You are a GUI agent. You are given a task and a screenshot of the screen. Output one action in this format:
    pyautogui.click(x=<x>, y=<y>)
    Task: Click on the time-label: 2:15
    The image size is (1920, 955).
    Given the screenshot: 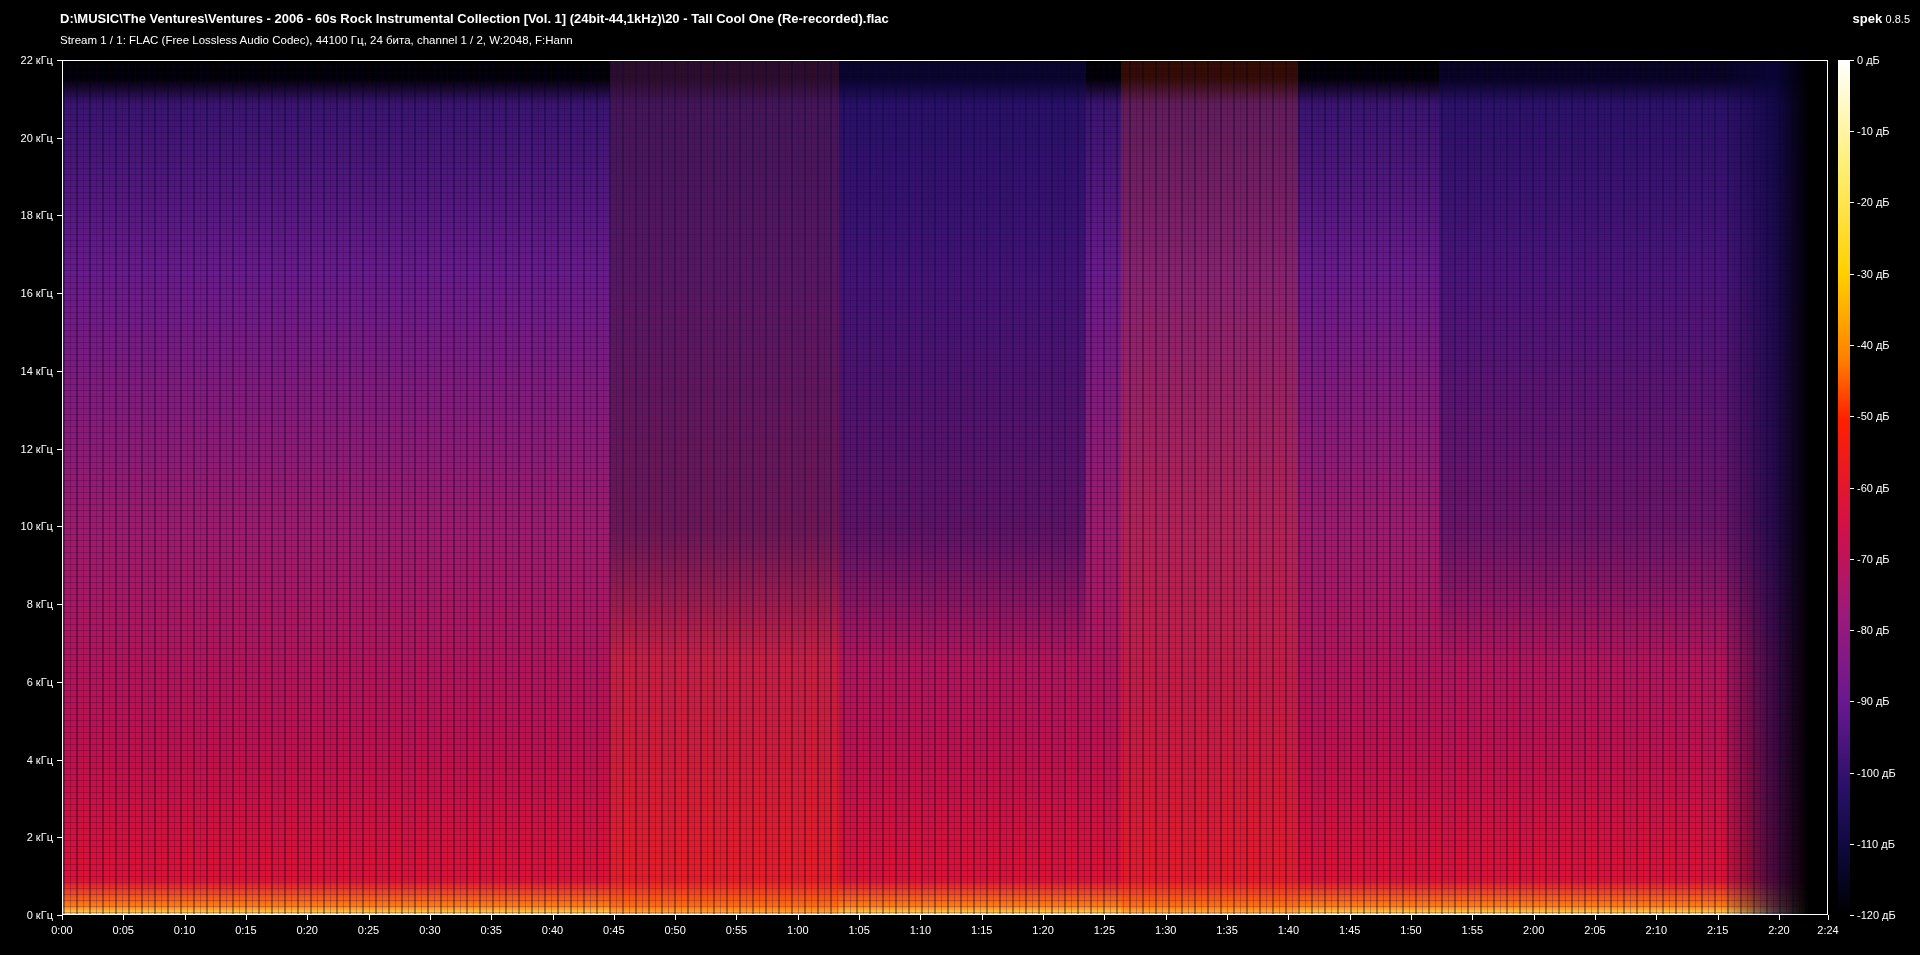 What is the action you would take?
    pyautogui.click(x=1717, y=930)
    